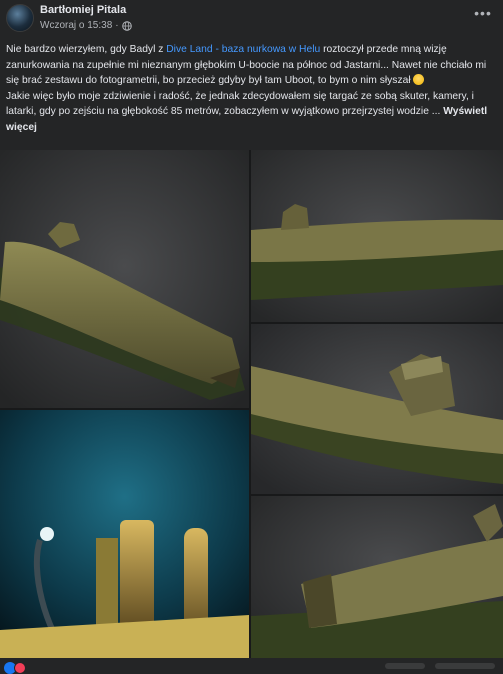 Image resolution: width=503 pixels, height=674 pixels. Describe the element at coordinates (377, 236) in the screenshot. I see `photo-uboat-model-side` at that location.